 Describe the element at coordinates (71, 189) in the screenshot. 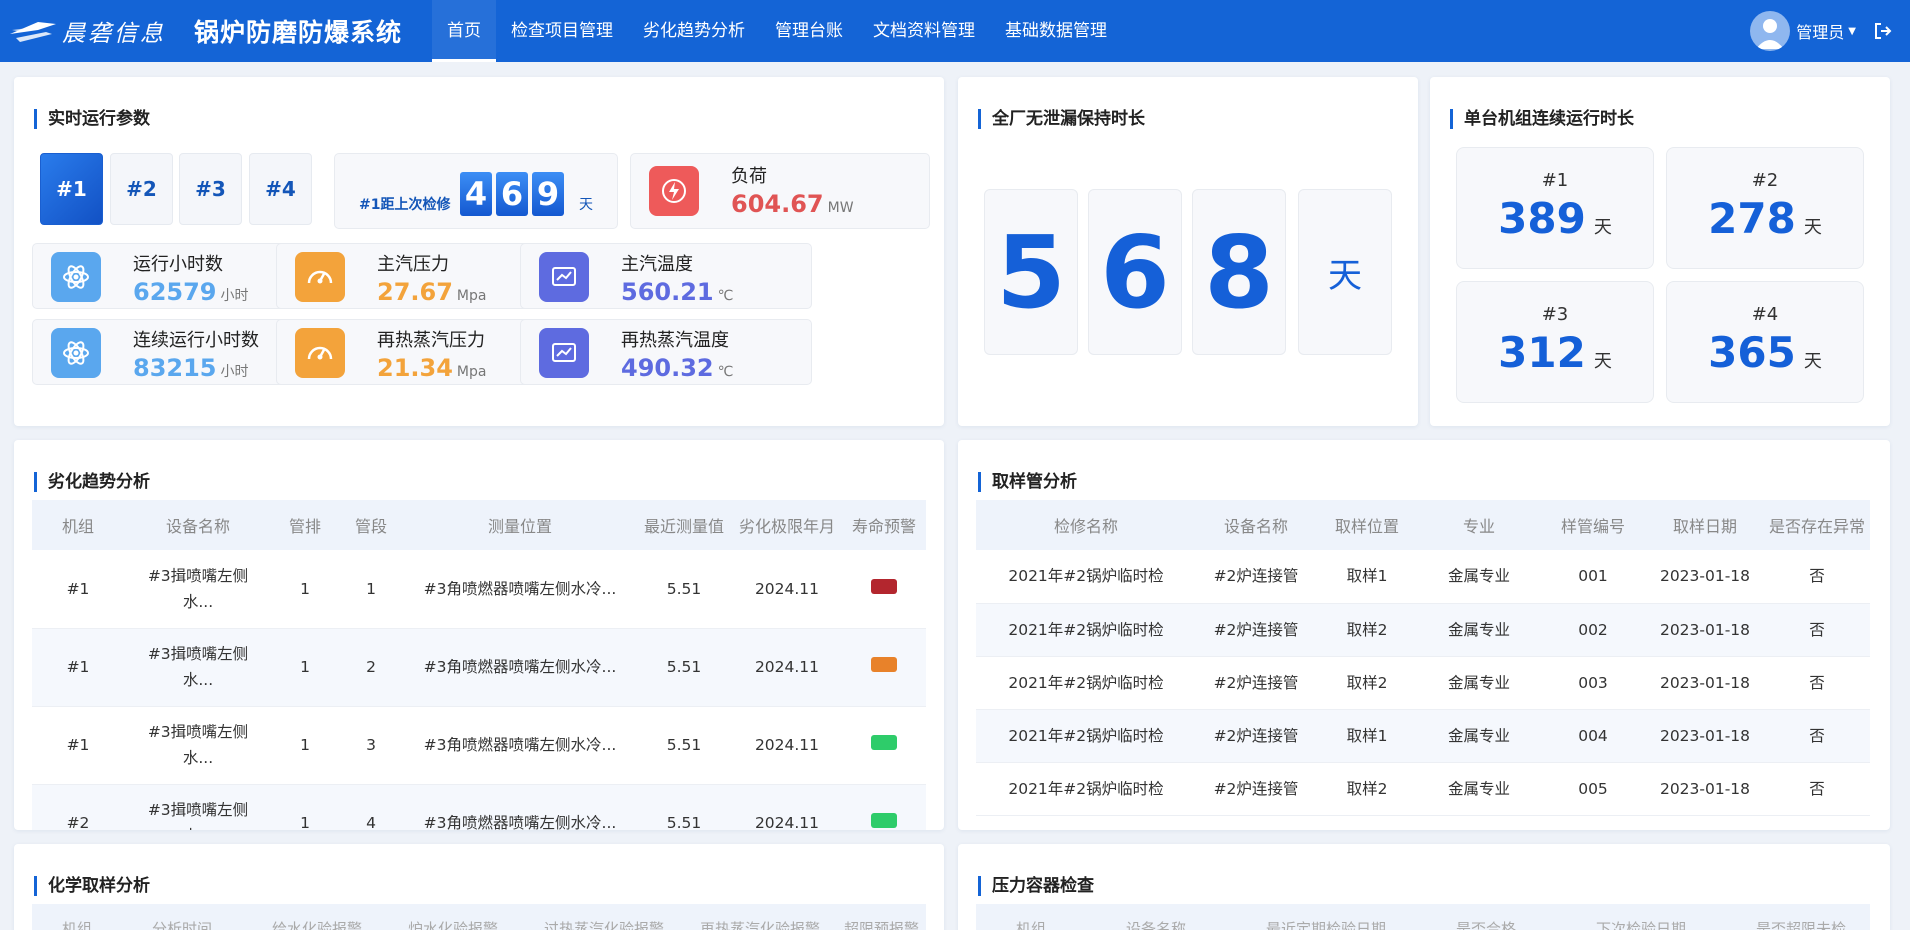

I see `unit-tab-1: #1` at that location.